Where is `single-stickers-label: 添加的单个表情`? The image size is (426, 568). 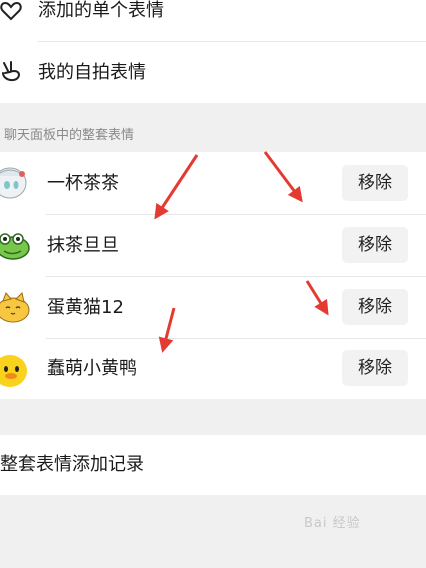
single-stickers-label: 添加的单个表情 is located at coordinates (101, 10).